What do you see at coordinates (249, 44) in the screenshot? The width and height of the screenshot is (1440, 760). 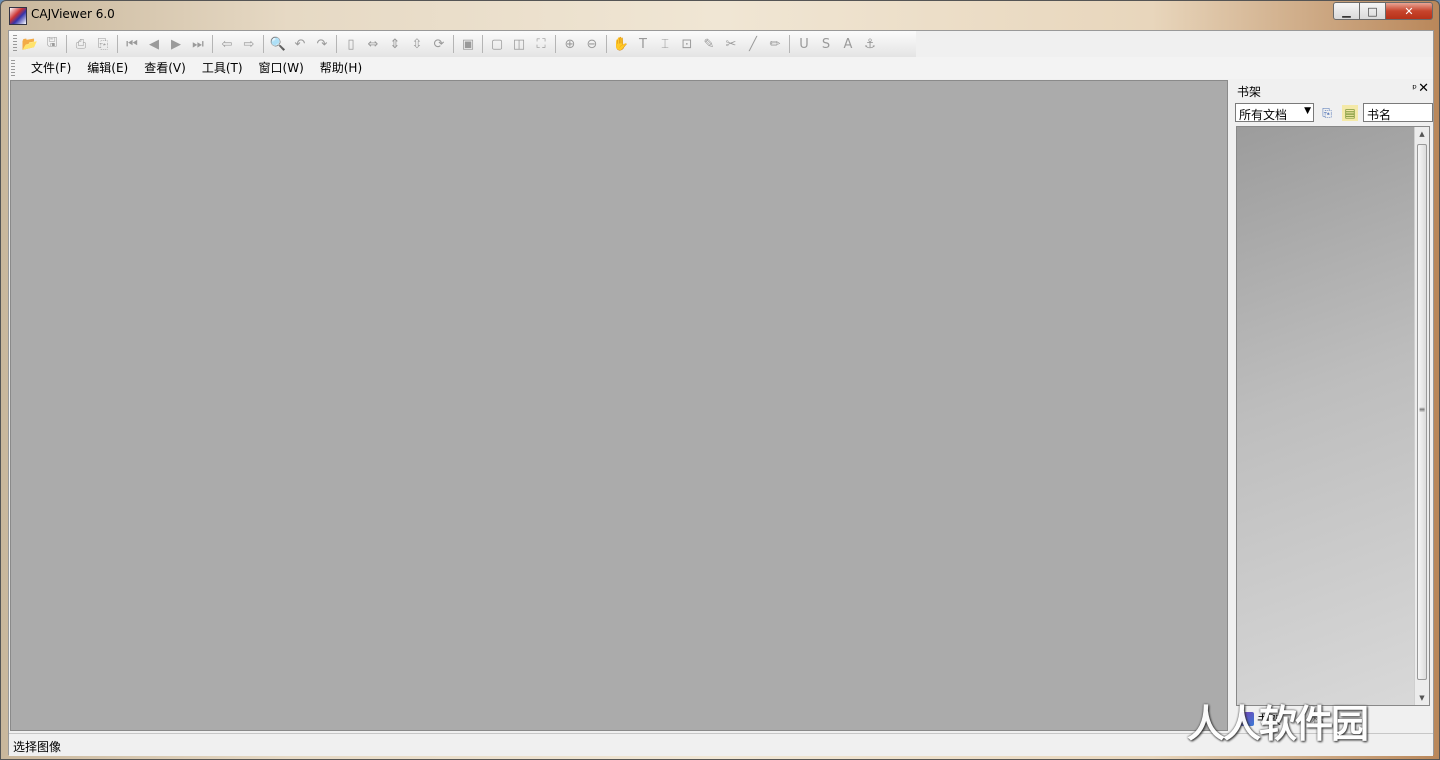 I see `forward-icon: ⇨` at bounding box center [249, 44].